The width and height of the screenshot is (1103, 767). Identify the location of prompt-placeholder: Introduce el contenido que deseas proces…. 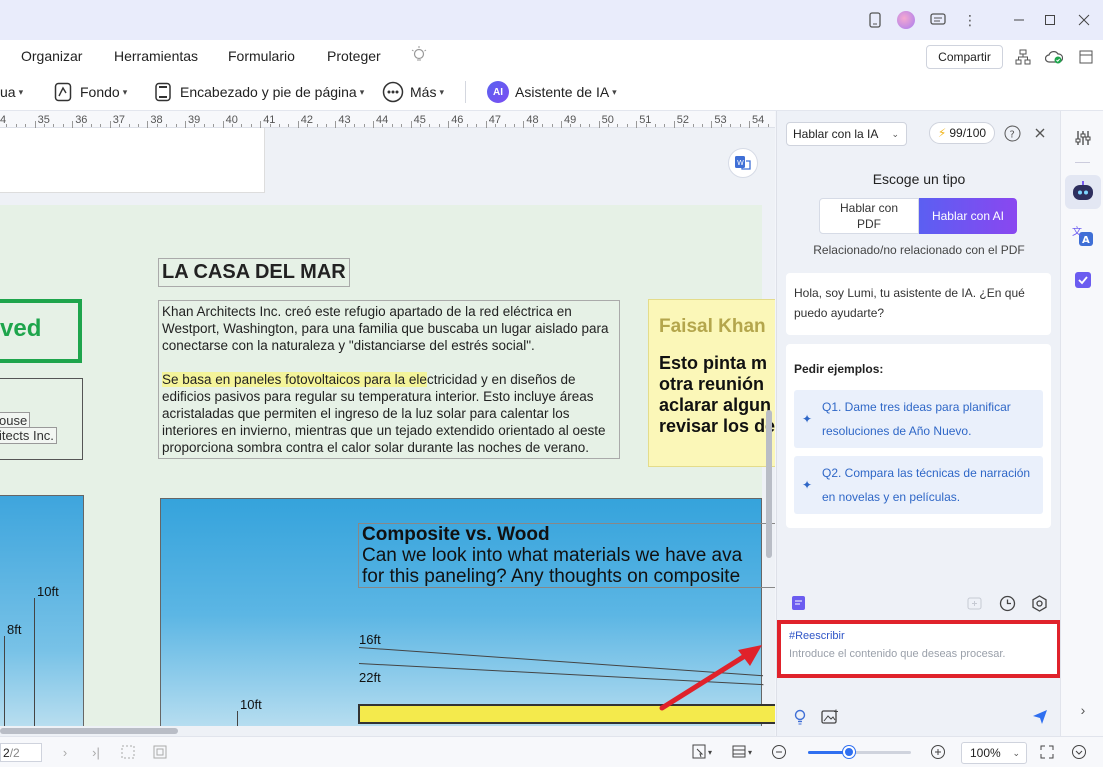
(897, 654).